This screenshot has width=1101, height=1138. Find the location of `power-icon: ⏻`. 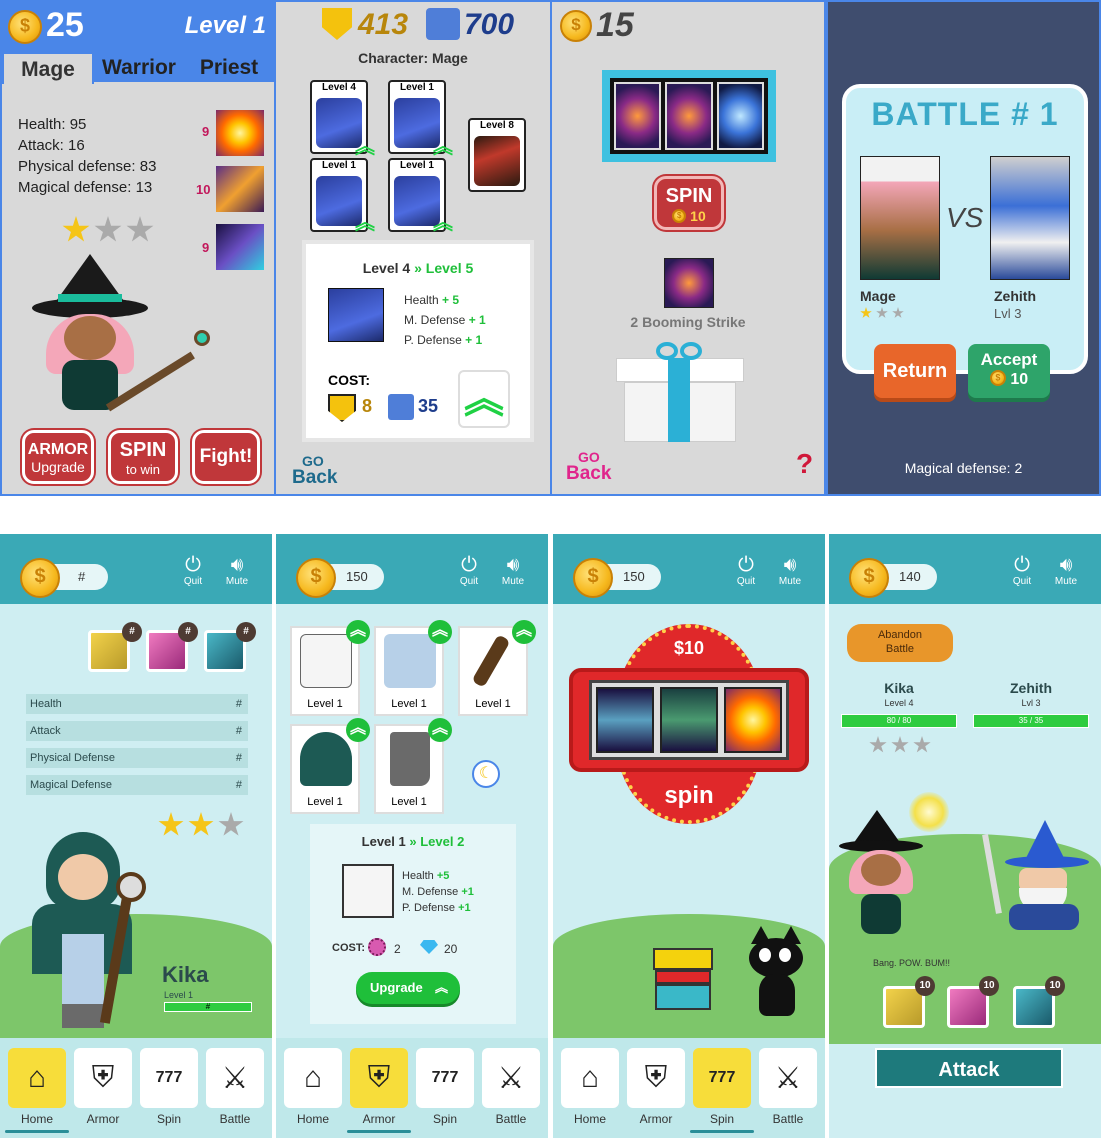

power-icon: ⏻ is located at coordinates (193, 565).